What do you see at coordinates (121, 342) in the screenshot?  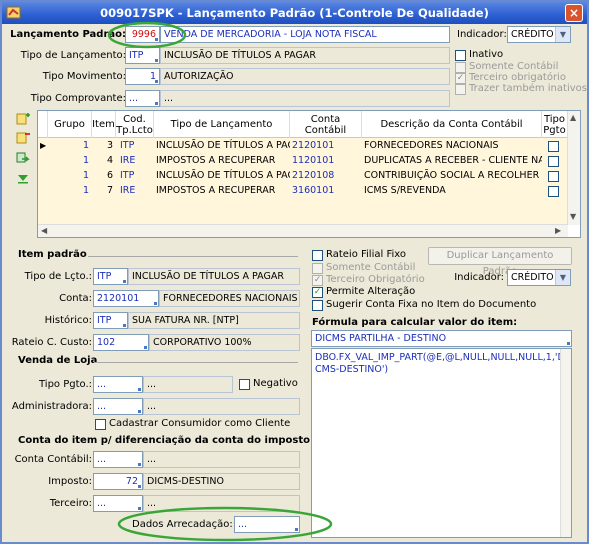 I see `rateio-code-field: 102` at bounding box center [121, 342].